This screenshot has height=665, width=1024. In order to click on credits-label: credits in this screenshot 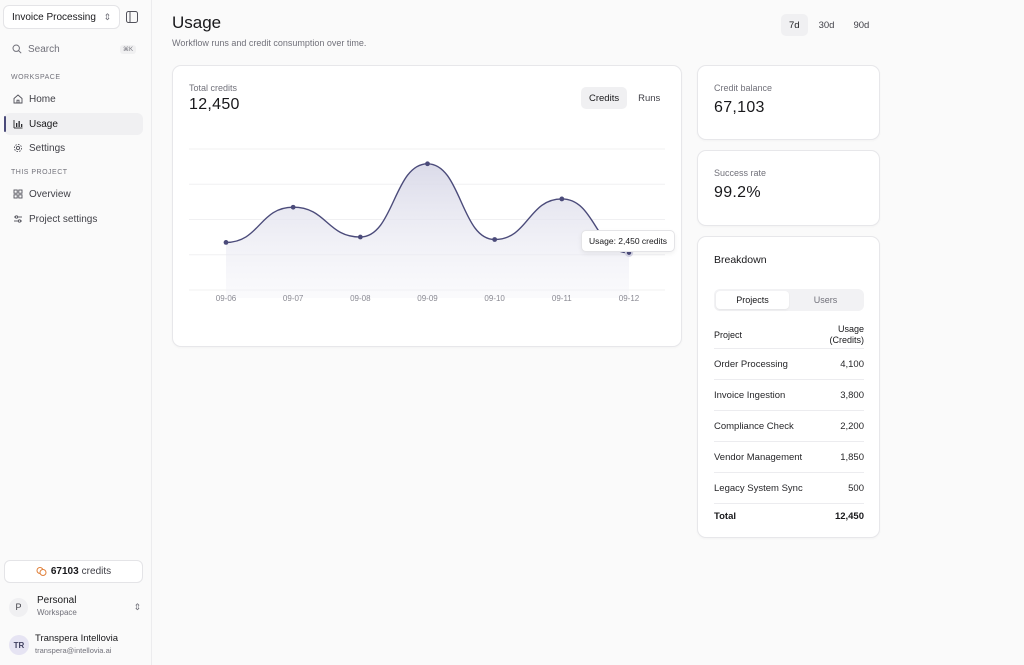, I will do `click(96, 571)`.